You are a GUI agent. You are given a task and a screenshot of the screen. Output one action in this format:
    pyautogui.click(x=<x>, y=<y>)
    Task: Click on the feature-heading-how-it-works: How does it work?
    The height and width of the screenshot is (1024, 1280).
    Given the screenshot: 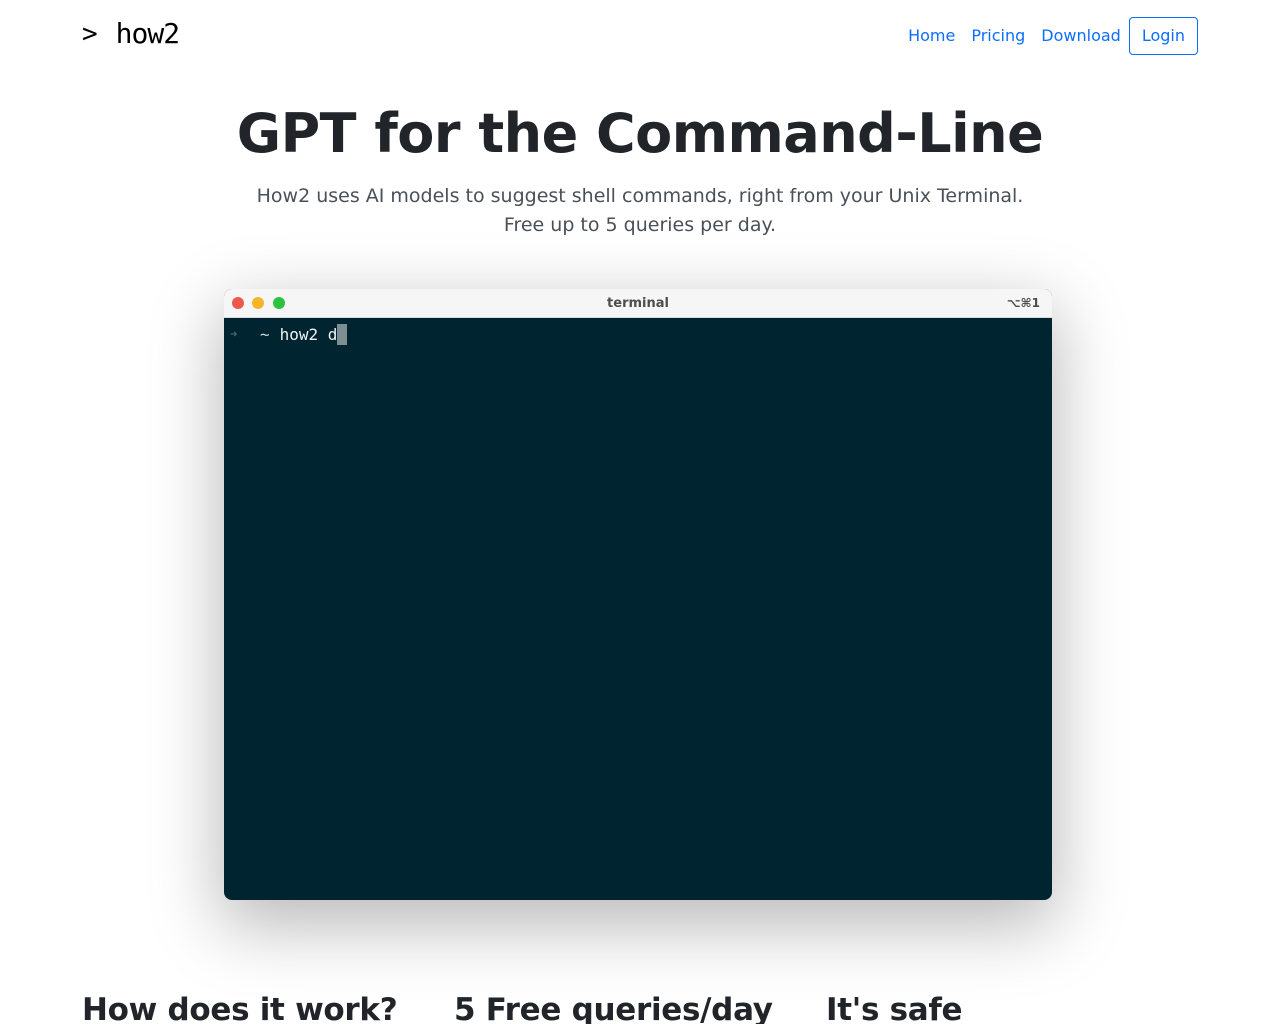 What is the action you would take?
    pyautogui.click(x=240, y=1008)
    